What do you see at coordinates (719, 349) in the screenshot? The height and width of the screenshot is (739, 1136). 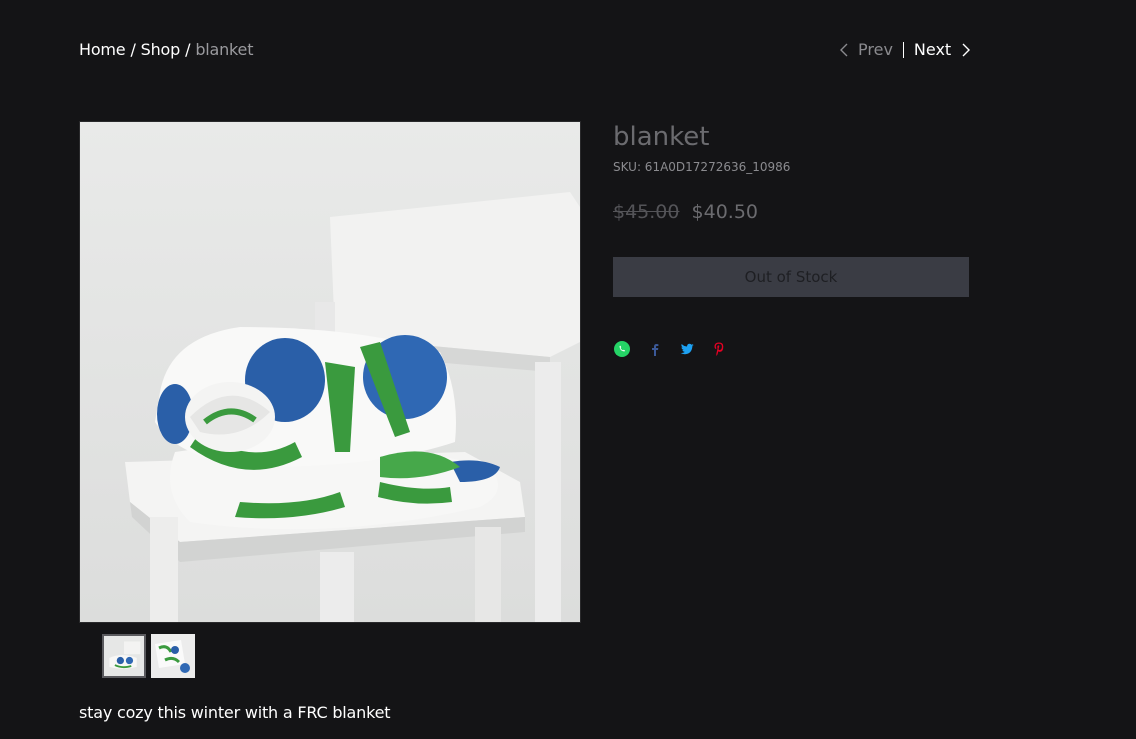 I see `pinterest-icon` at bounding box center [719, 349].